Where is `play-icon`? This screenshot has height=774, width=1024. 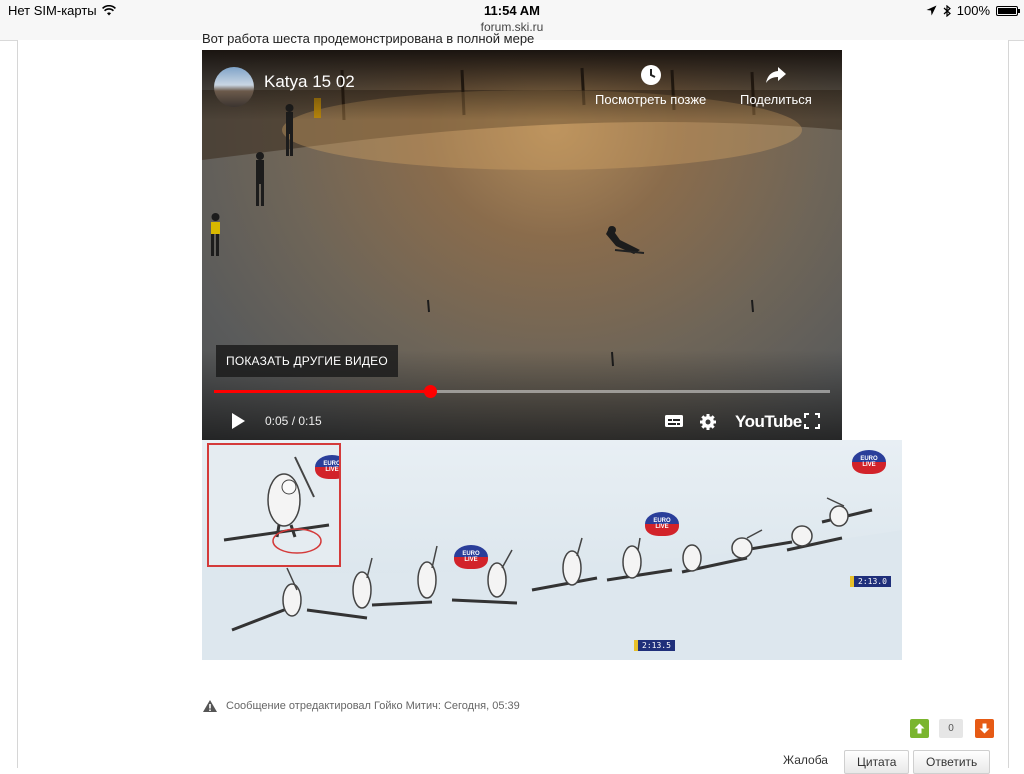 play-icon is located at coordinates (238, 421).